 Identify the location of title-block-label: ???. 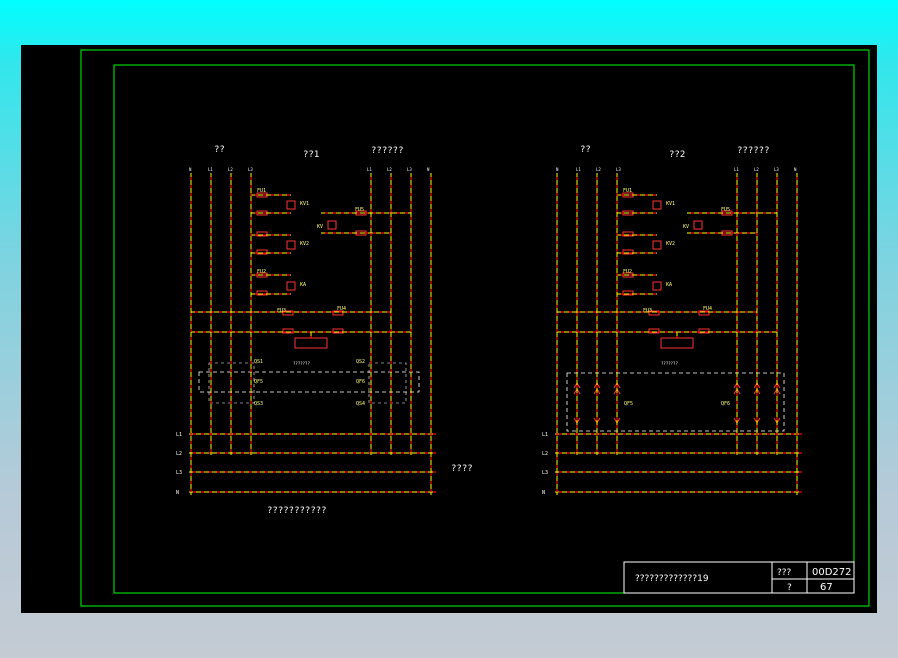
(784, 573).